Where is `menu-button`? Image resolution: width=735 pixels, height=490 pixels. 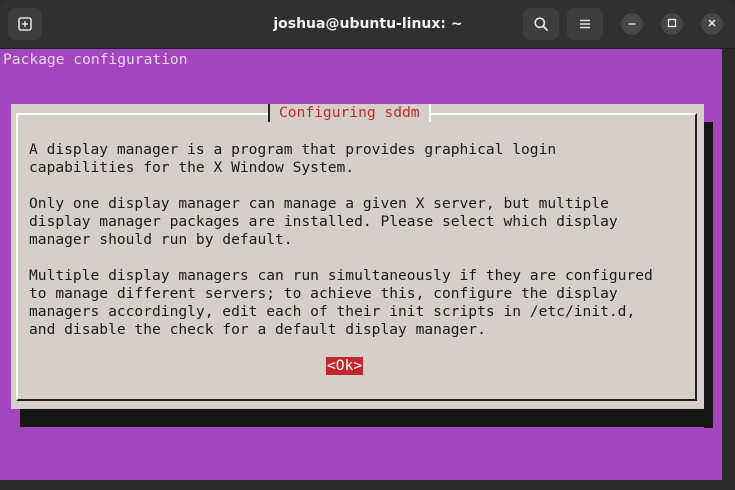 menu-button is located at coordinates (585, 24).